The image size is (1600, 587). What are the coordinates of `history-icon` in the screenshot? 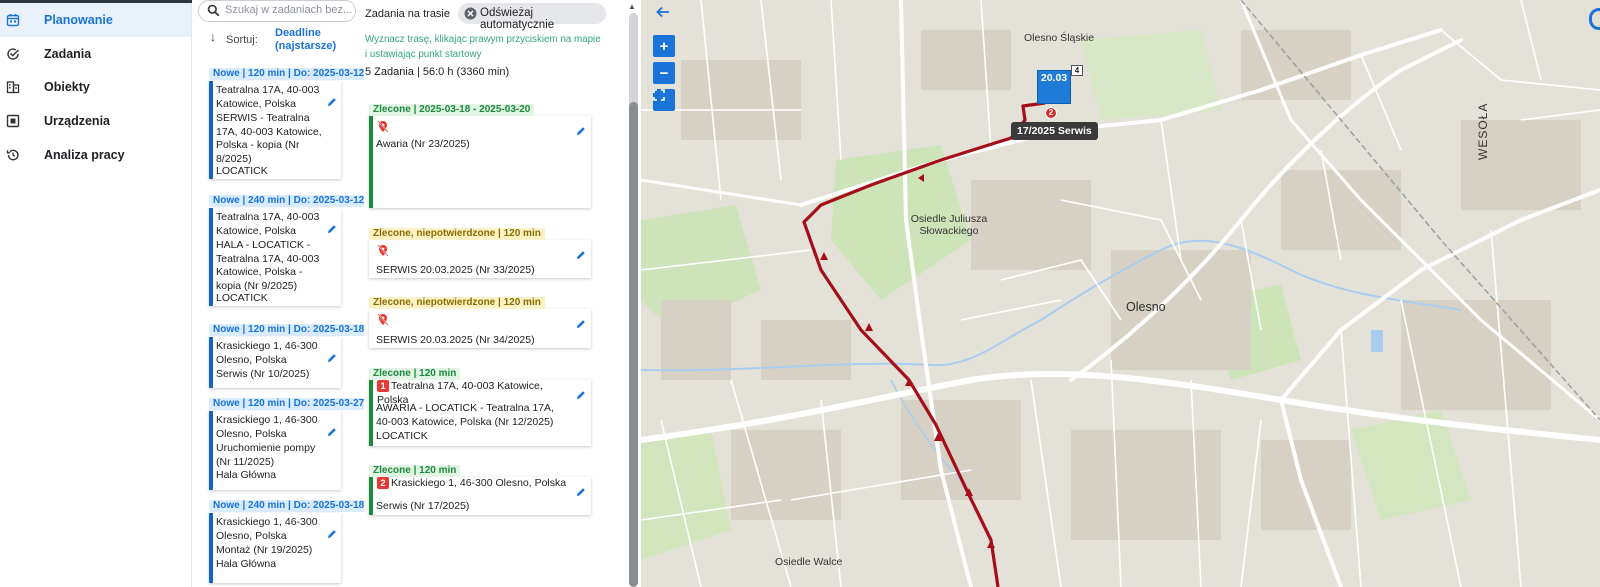 It's located at (13, 155).